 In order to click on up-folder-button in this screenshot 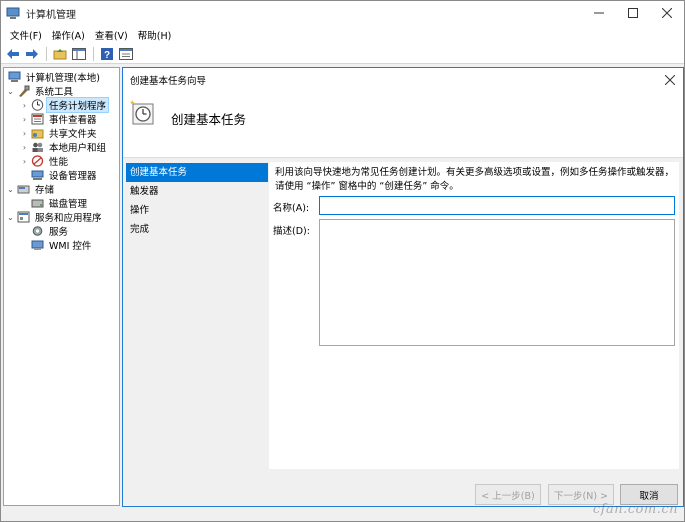, I will do `click(59, 54)`.